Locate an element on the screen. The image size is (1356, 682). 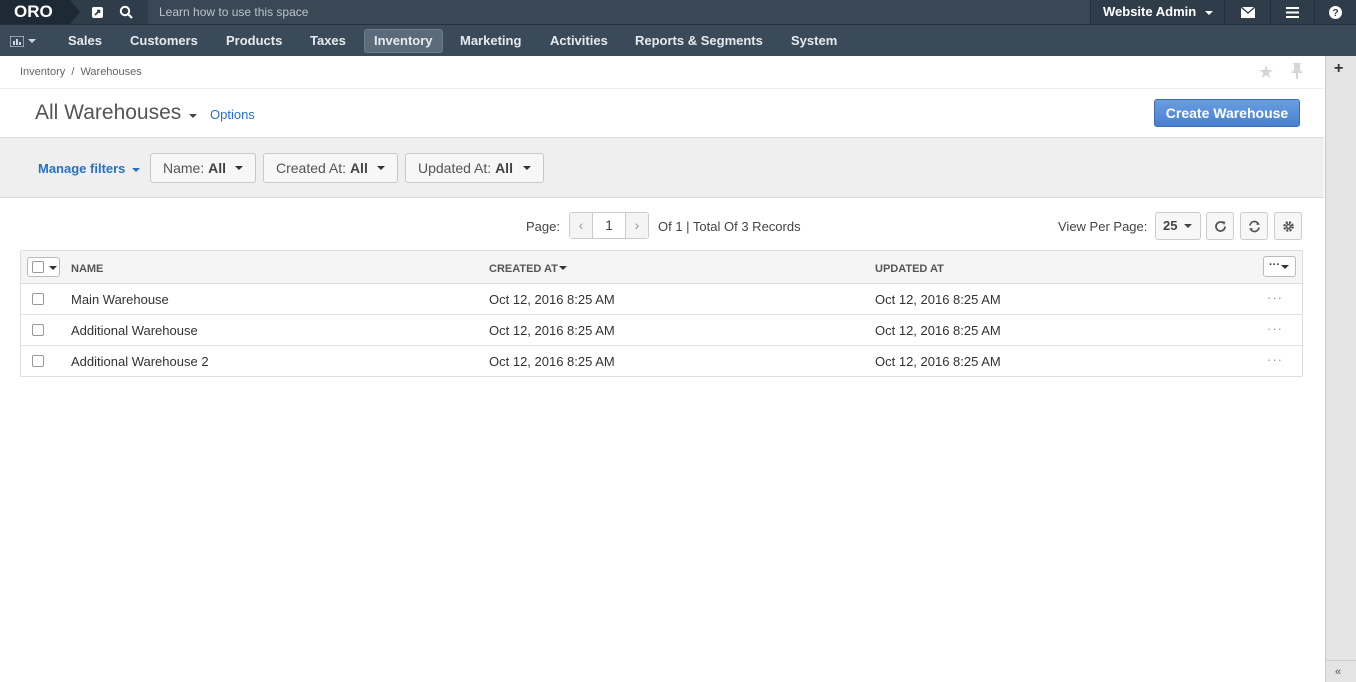
chart-icon is located at coordinates (17, 41).